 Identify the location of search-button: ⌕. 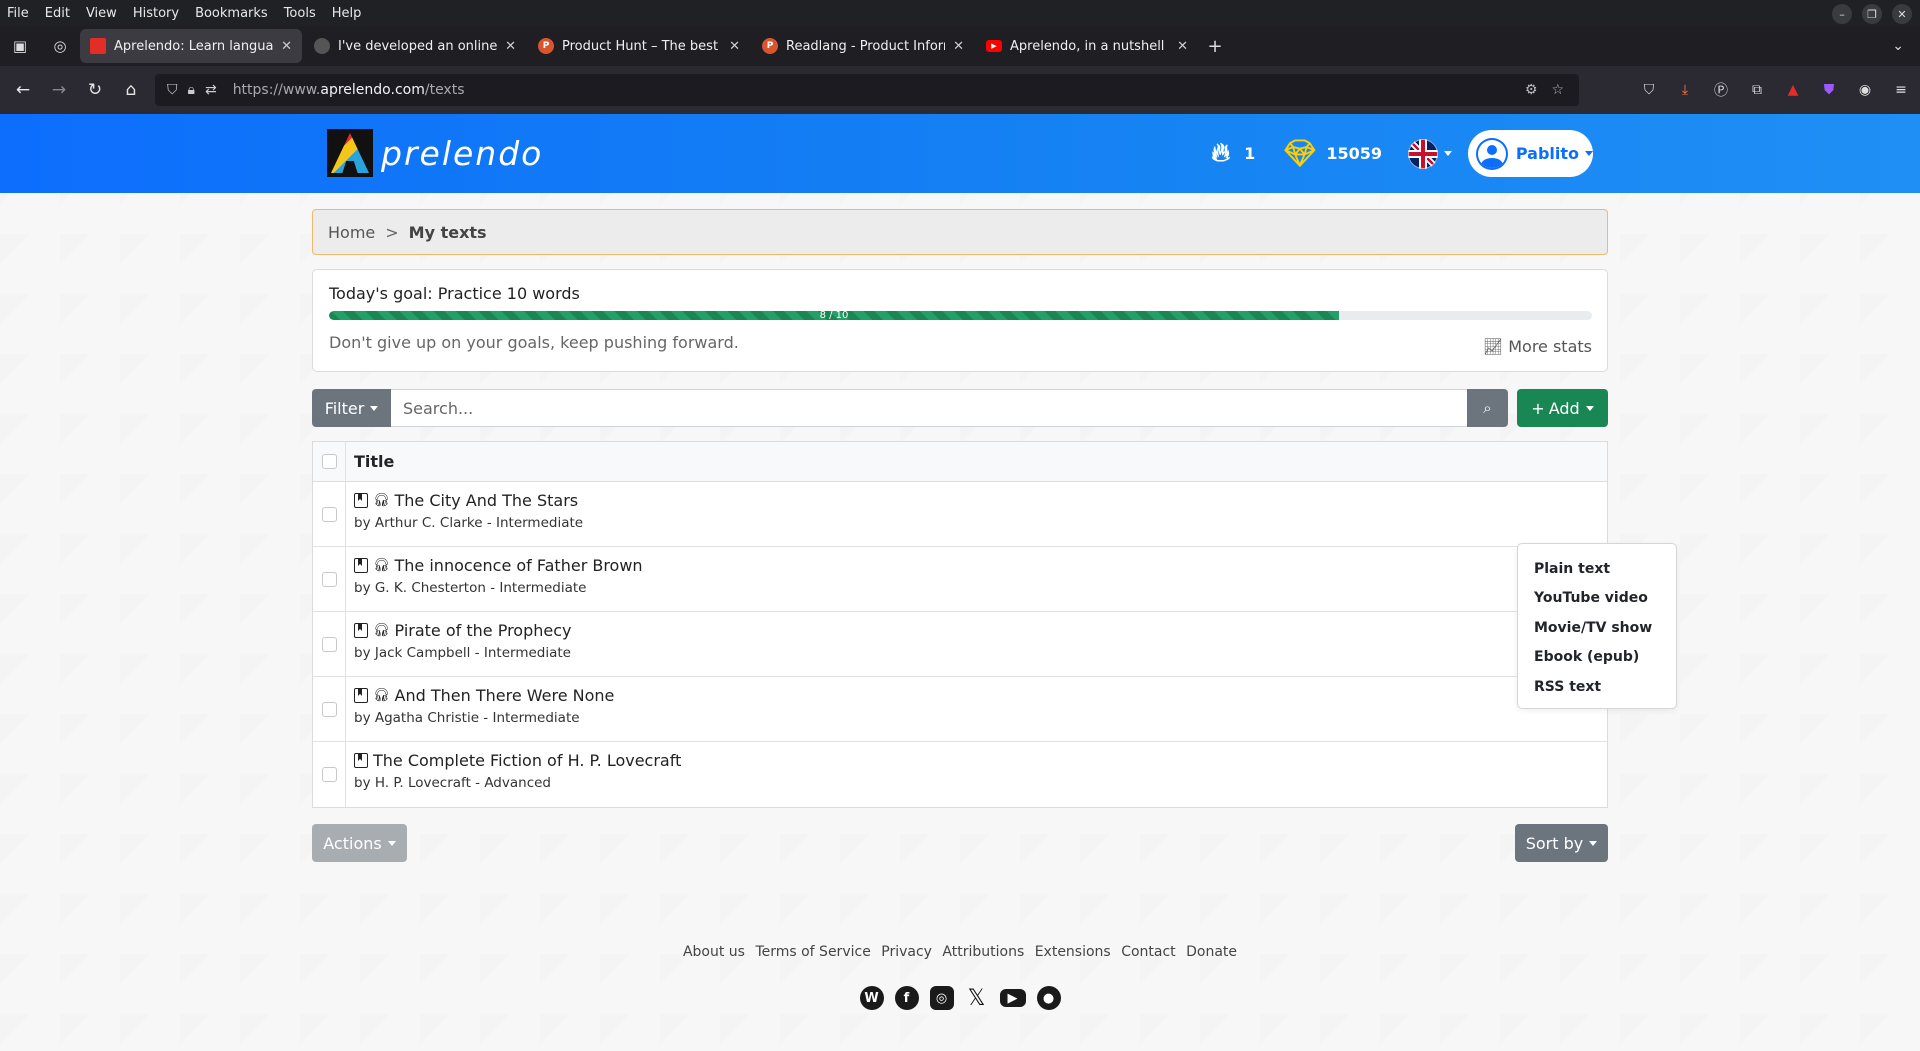
(1487, 408).